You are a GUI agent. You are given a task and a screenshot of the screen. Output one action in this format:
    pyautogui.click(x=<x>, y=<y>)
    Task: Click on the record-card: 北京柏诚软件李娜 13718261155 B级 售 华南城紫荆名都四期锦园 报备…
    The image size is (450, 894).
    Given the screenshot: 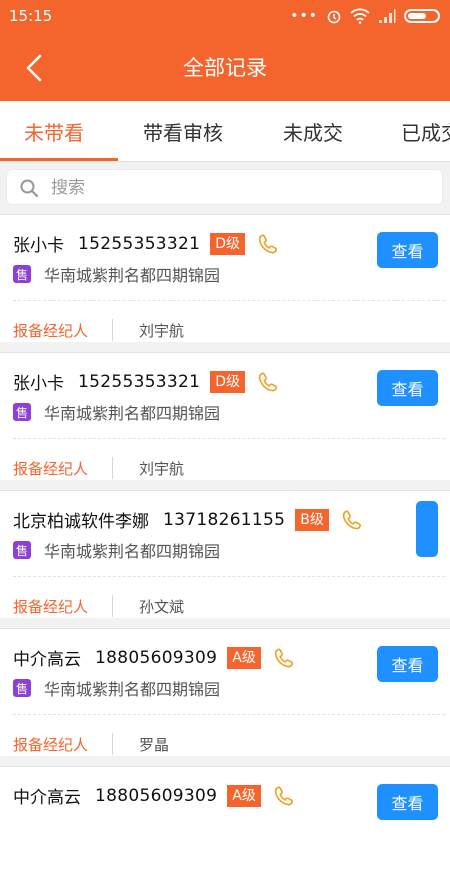 What is the action you would take?
    pyautogui.click(x=225, y=554)
    